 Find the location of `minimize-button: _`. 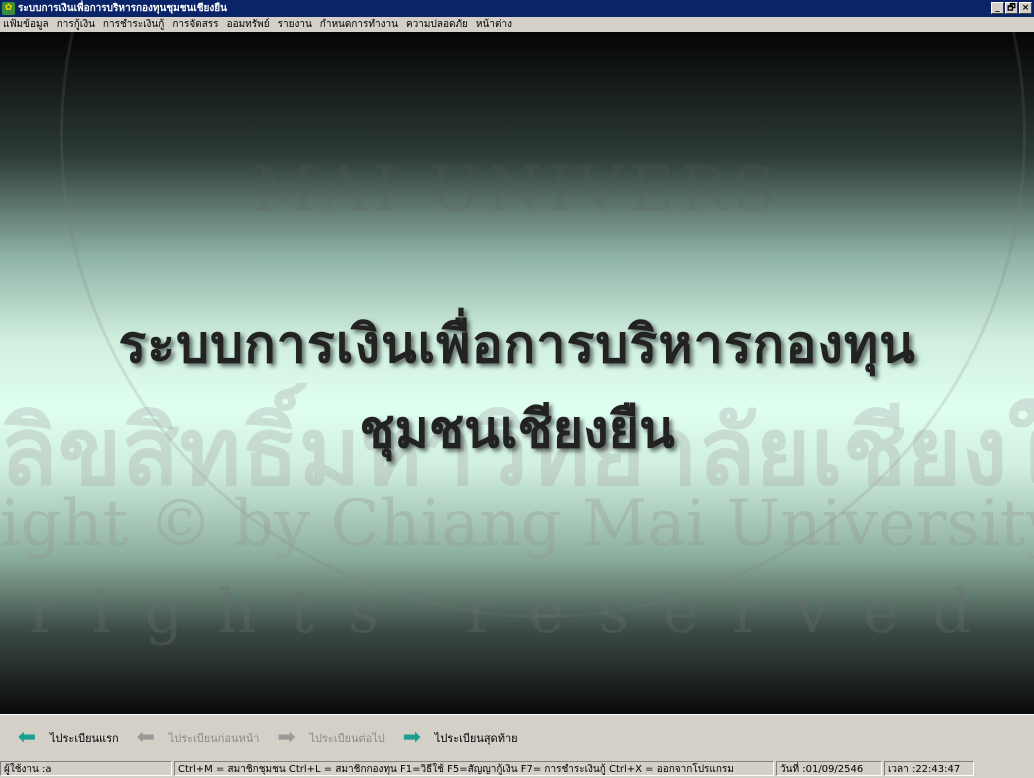

minimize-button: _ is located at coordinates (997, 8).